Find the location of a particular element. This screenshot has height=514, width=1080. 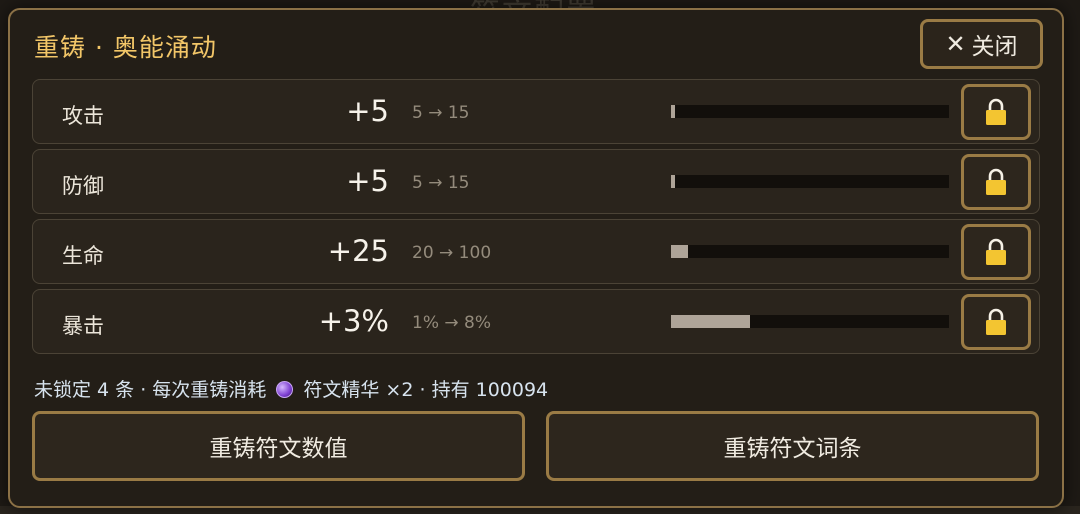

cost-info-prefix: 未锁定 4 条 · 每次重铸消耗 is located at coordinates (150, 390).